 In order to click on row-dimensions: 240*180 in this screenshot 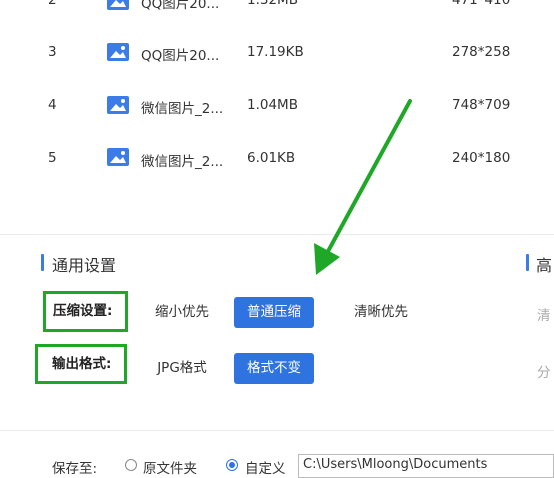, I will do `click(481, 158)`.